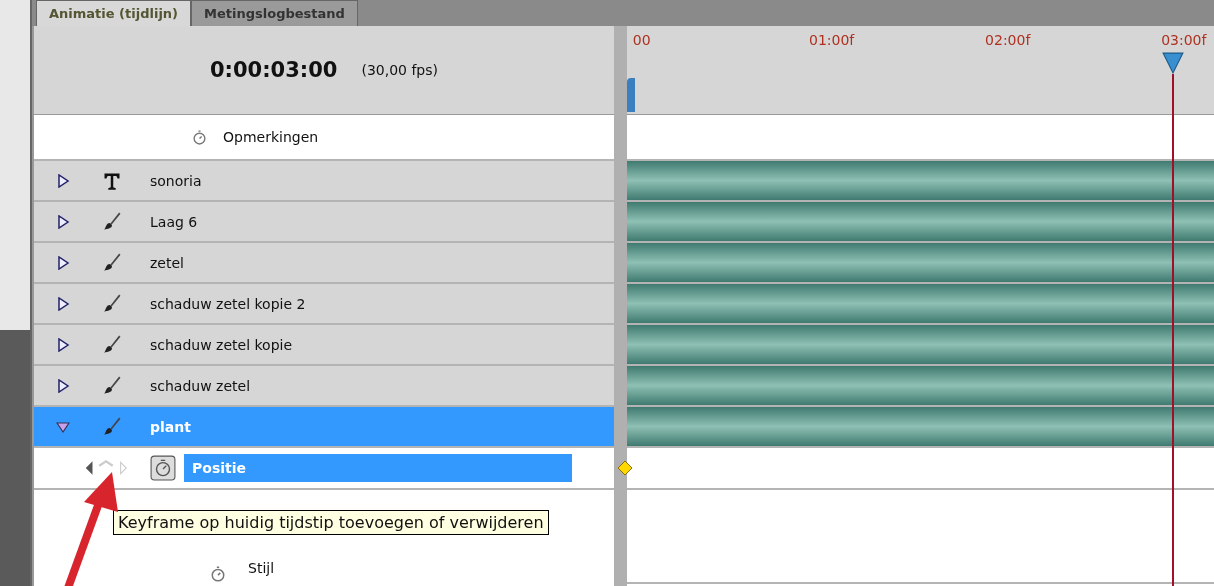  I want to click on panel-tab: Animatie (tijdlijn), so click(114, 13).